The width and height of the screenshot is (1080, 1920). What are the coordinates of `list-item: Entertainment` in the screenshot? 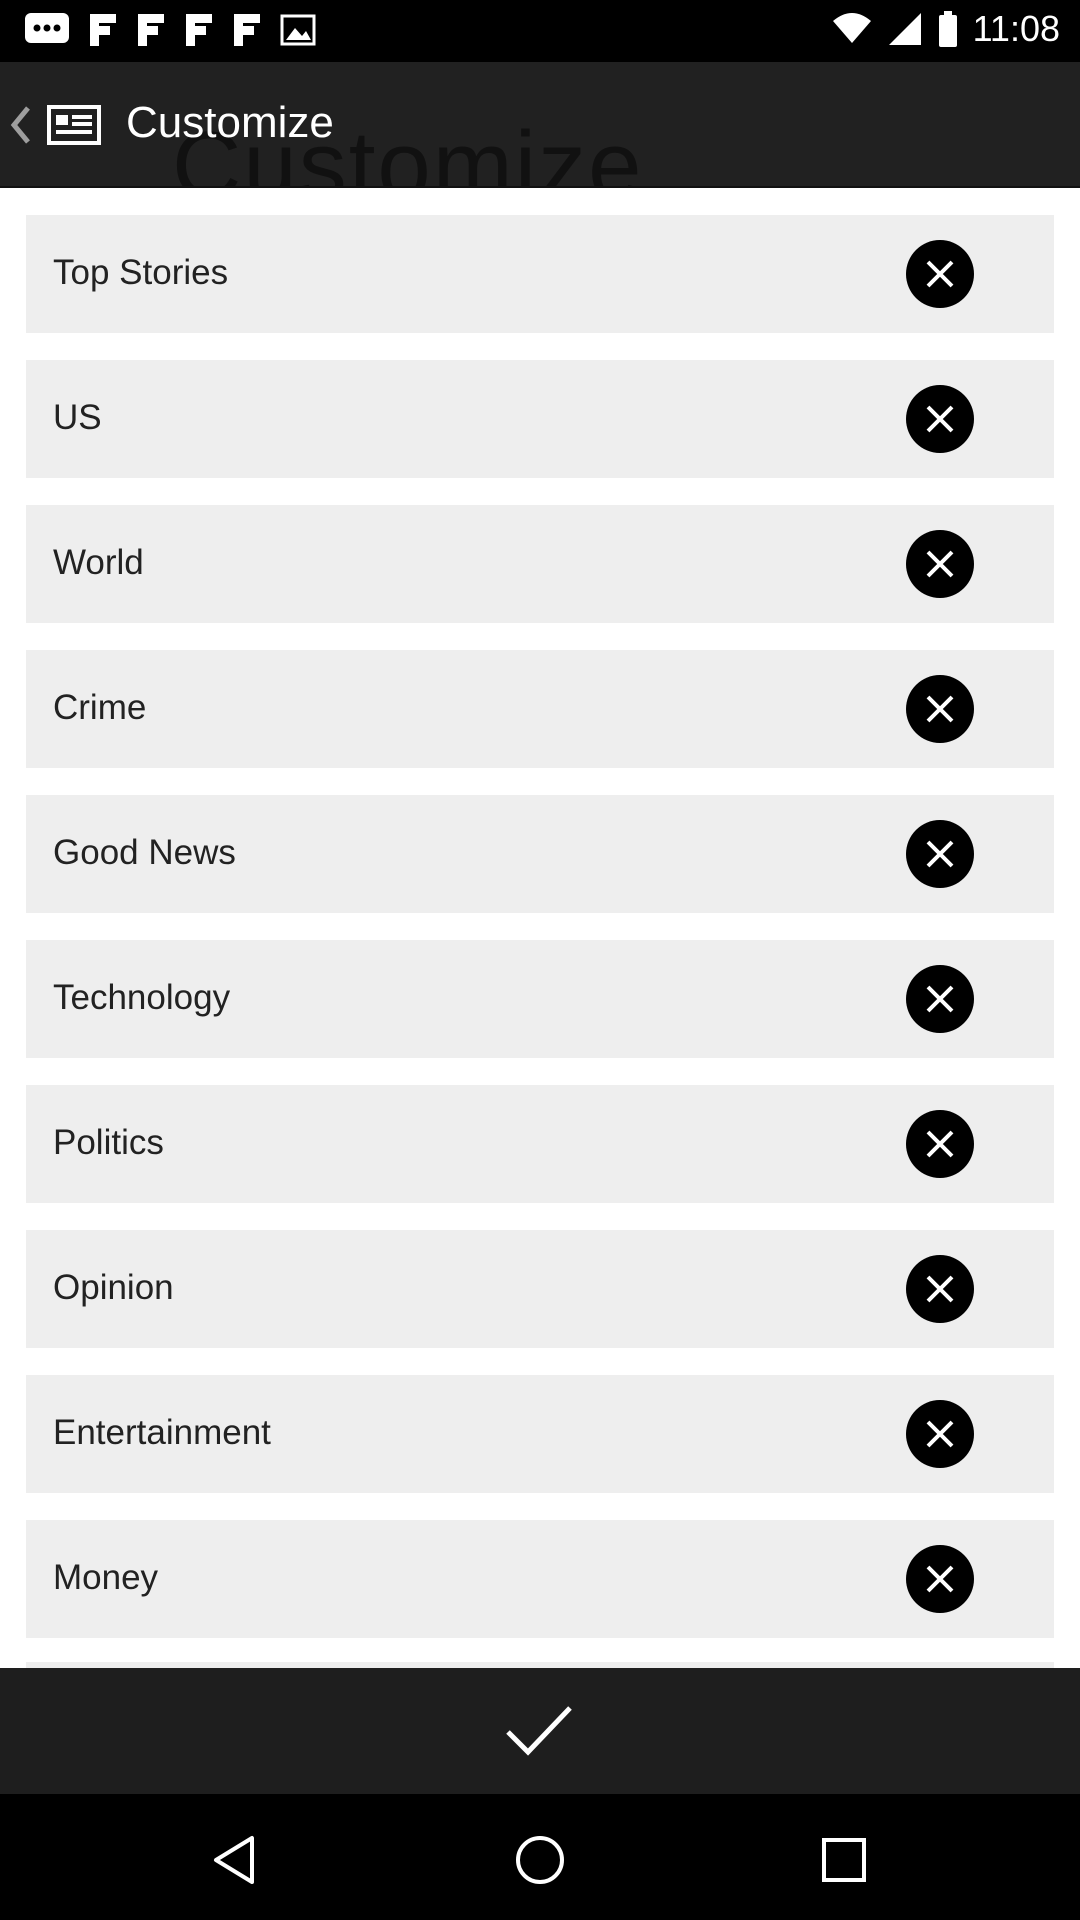 It's located at (540, 1434).